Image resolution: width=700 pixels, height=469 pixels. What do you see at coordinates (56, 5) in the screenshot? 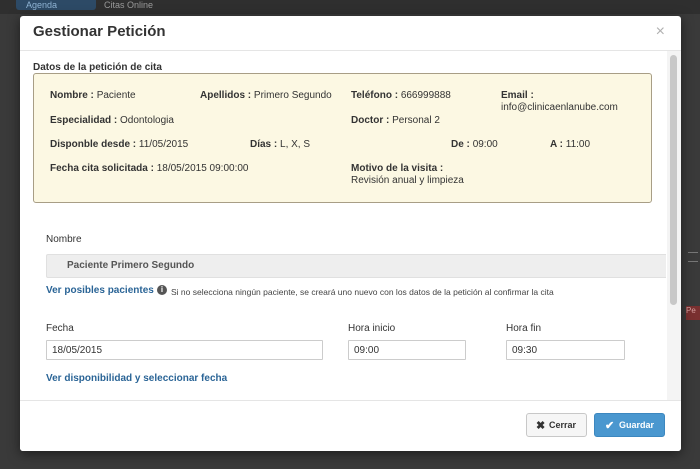
I see `background-tab-agenda: Agenda` at bounding box center [56, 5].